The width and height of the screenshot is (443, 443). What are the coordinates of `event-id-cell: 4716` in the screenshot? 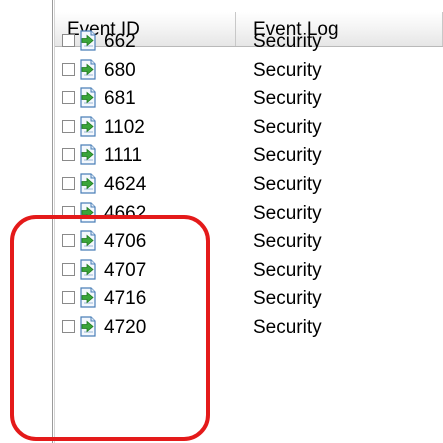 It's located at (125, 299).